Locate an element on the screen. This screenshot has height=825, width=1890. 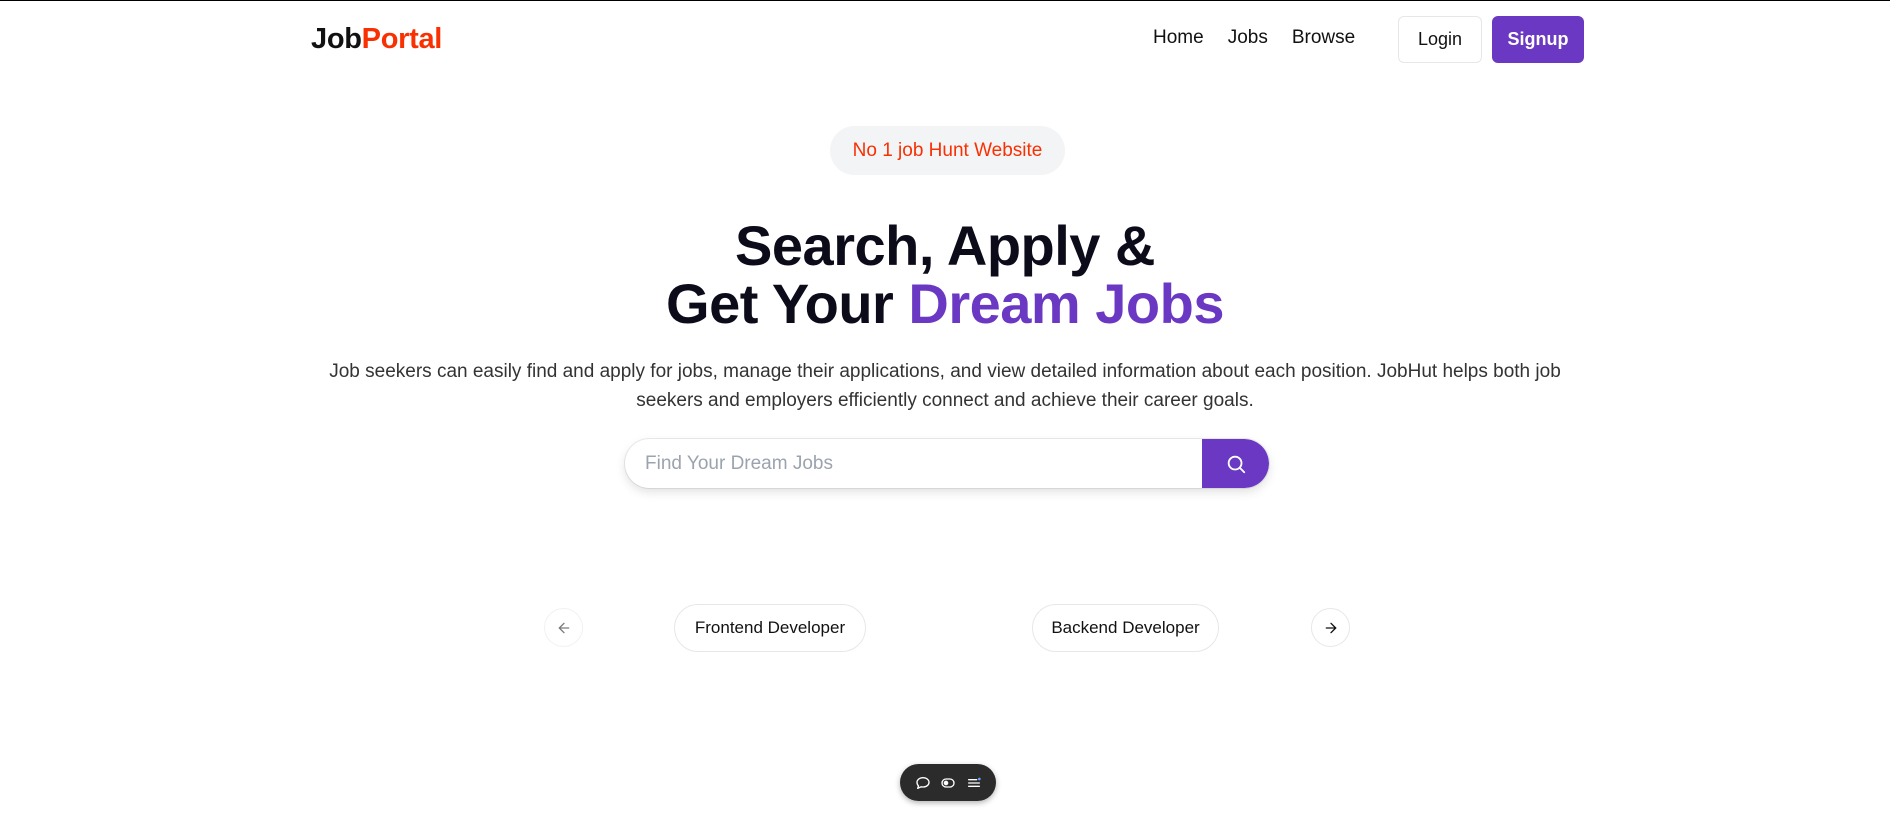
hero-title-line2-prefix: Get Your is located at coordinates (787, 303).